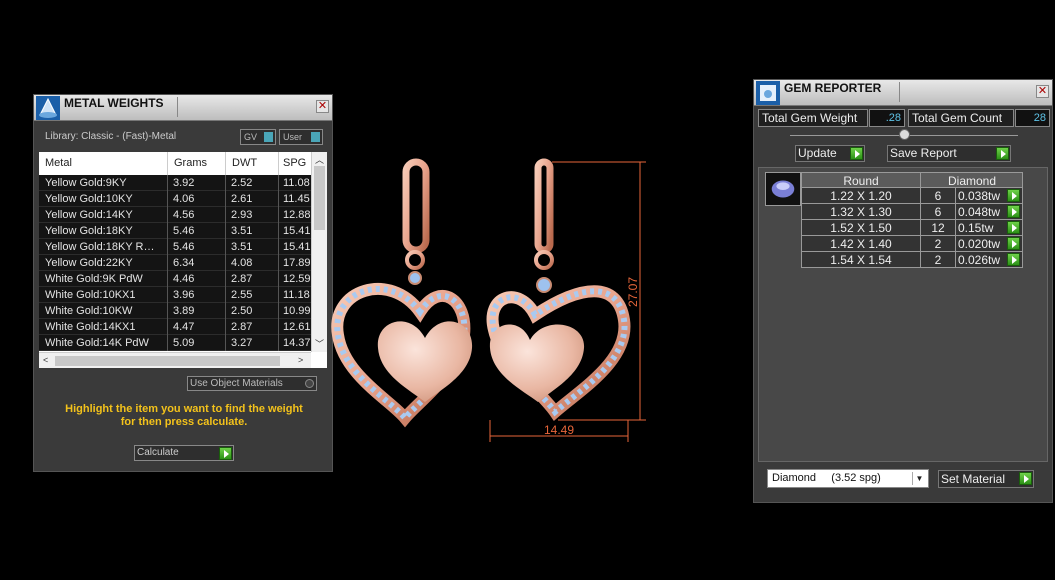 Image resolution: width=1055 pixels, height=580 pixels. Describe the element at coordinates (938, 196) in the screenshot. I see `gem-count-cell: 6` at that location.